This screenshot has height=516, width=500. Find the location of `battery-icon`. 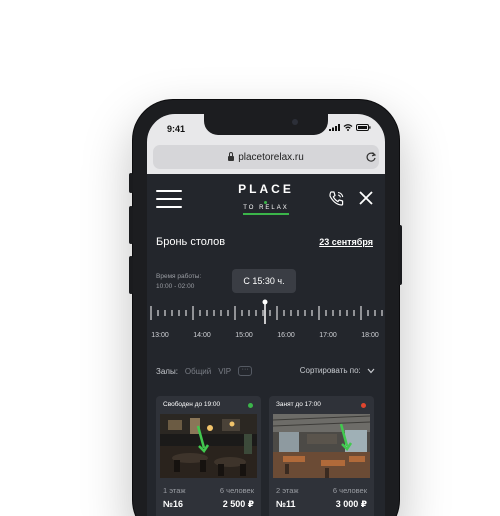

battery-icon is located at coordinates (363, 127).